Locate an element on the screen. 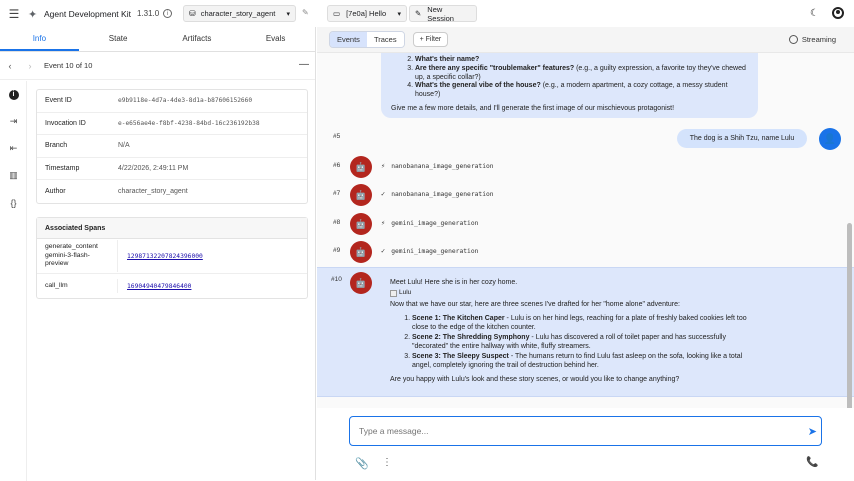  tool-call-chip: ⚡ nanobanana_image_generation is located at coordinates (437, 166).